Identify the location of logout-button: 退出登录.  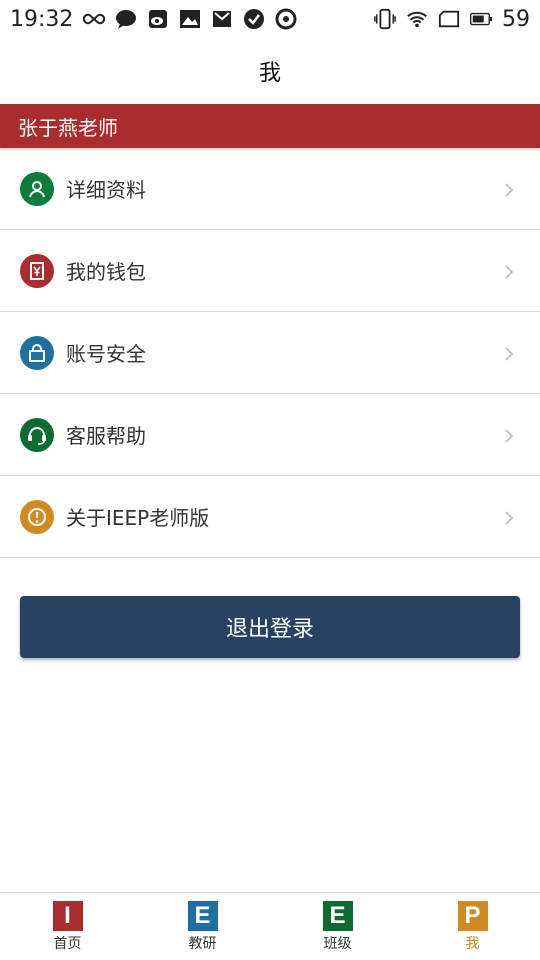
(270, 627).